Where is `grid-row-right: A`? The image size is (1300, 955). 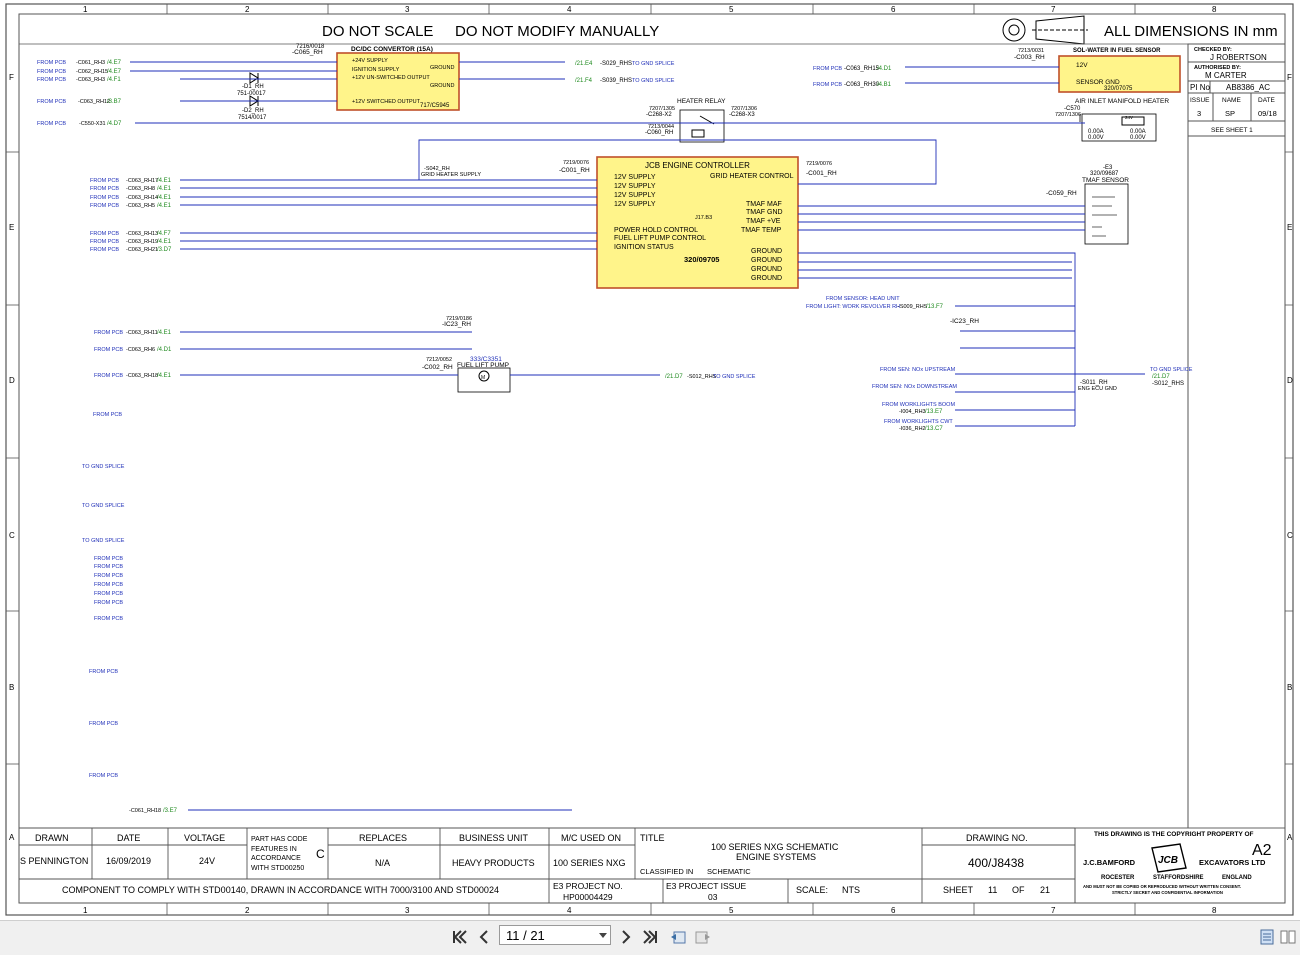
grid-row-right: A is located at coordinates (1290, 837).